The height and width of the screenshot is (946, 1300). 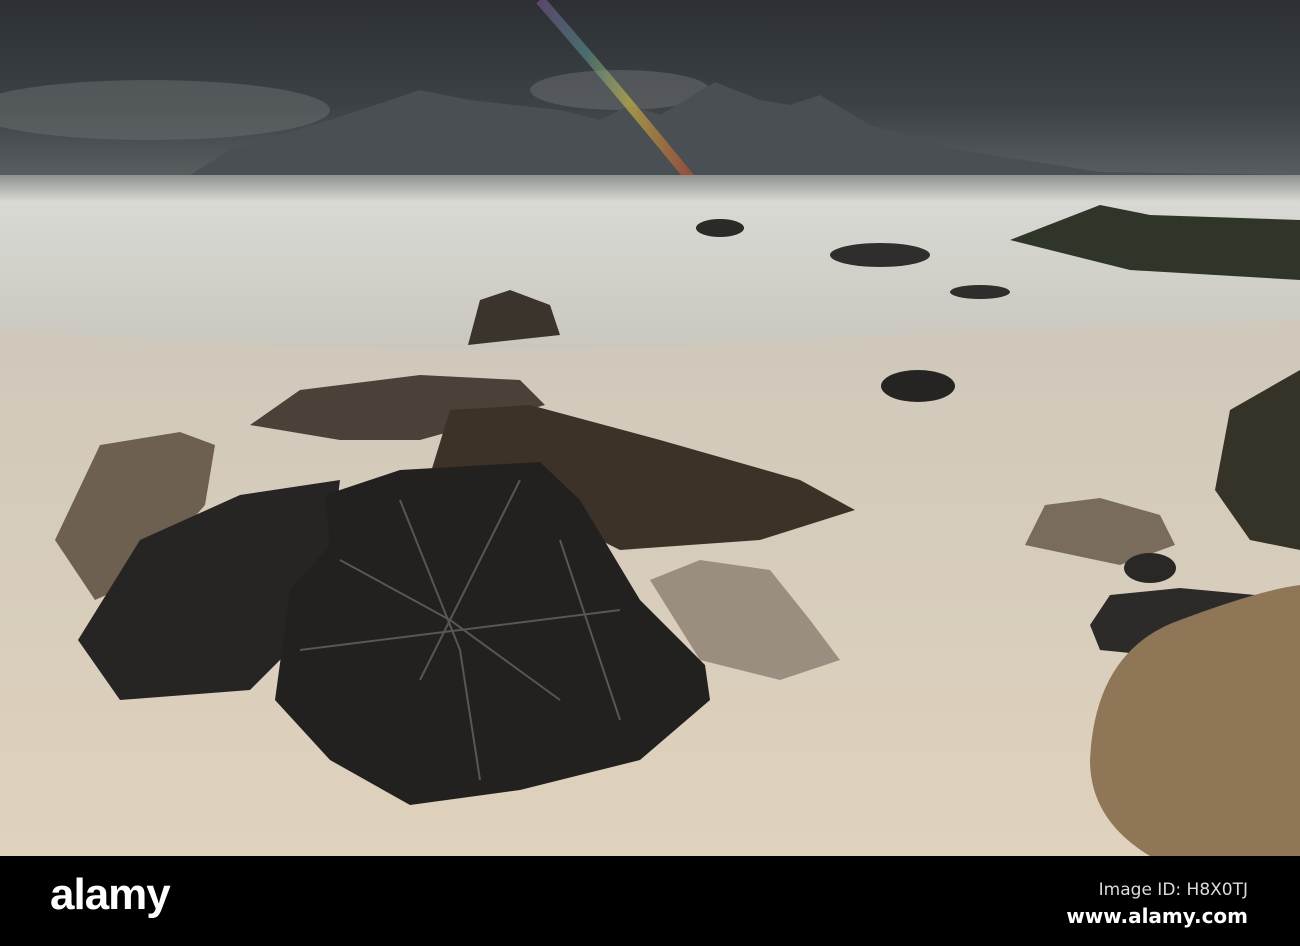 What do you see at coordinates (1173, 890) in the screenshot?
I see `image-id: Image ID: H8X0TJ` at bounding box center [1173, 890].